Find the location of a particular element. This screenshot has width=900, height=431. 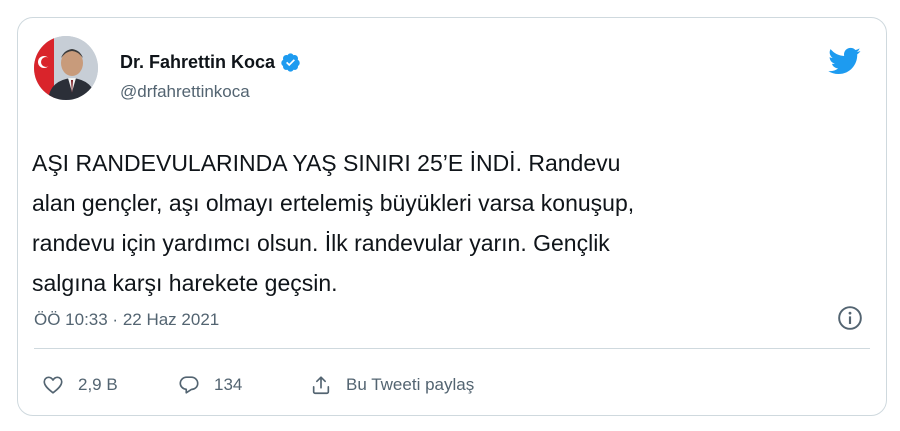

divider is located at coordinates (452, 348).